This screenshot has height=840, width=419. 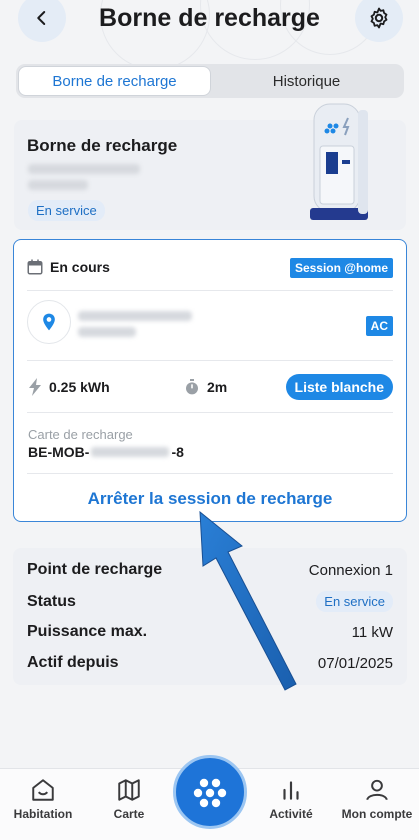 What do you see at coordinates (209, 24) in the screenshot?
I see `header: Borne de recharge` at bounding box center [209, 24].